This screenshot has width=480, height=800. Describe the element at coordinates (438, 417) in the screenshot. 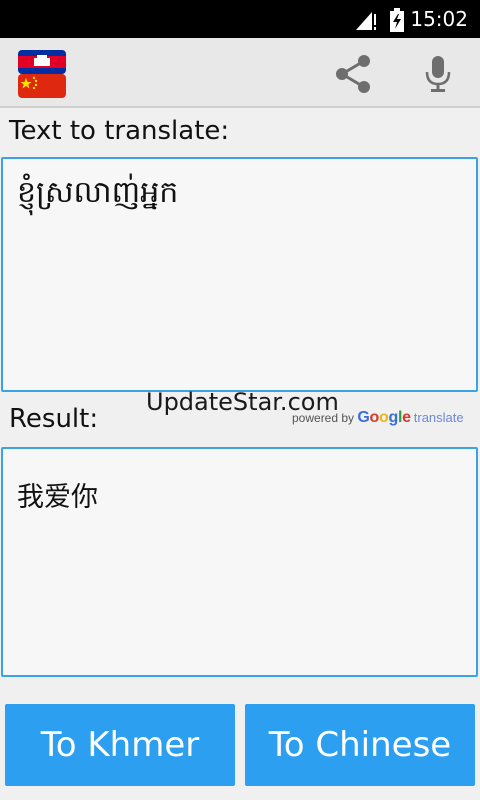

I see `powered-by-suffix: translate` at that location.